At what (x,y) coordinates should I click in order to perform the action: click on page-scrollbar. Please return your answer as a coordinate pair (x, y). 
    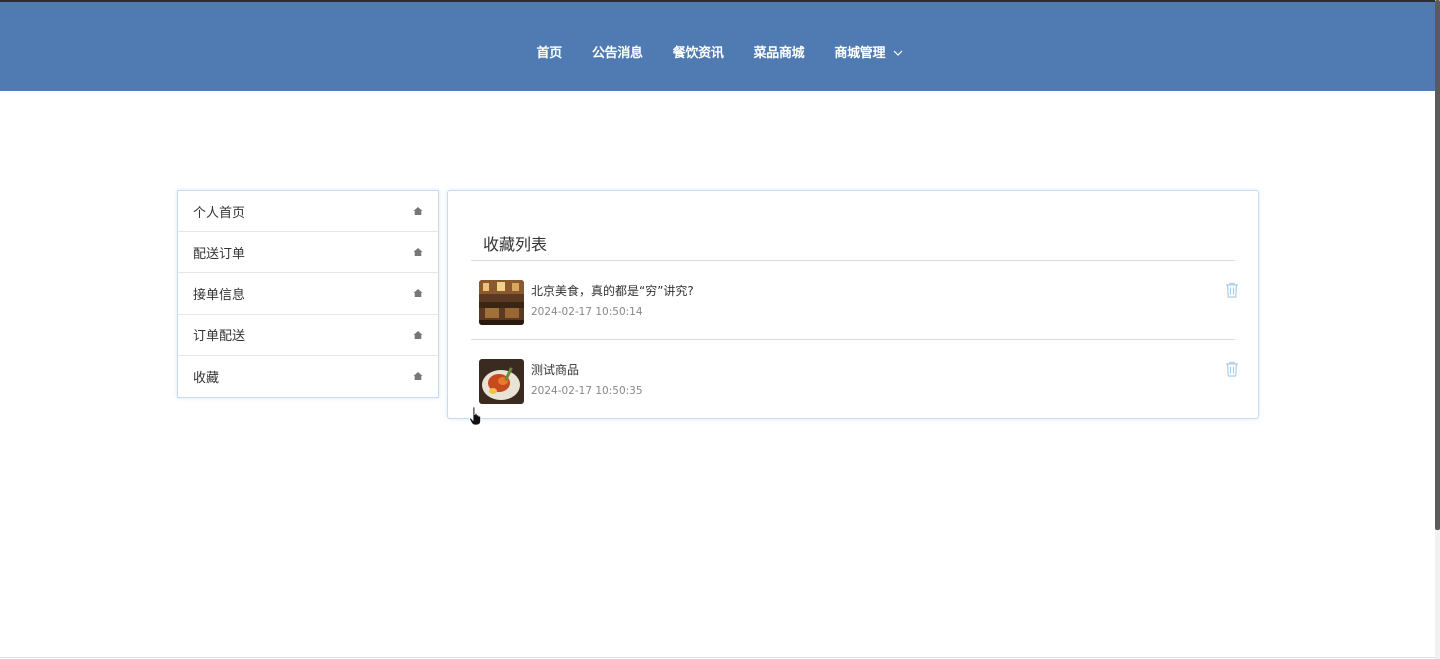
    Looking at the image, I should click on (1437, 329).